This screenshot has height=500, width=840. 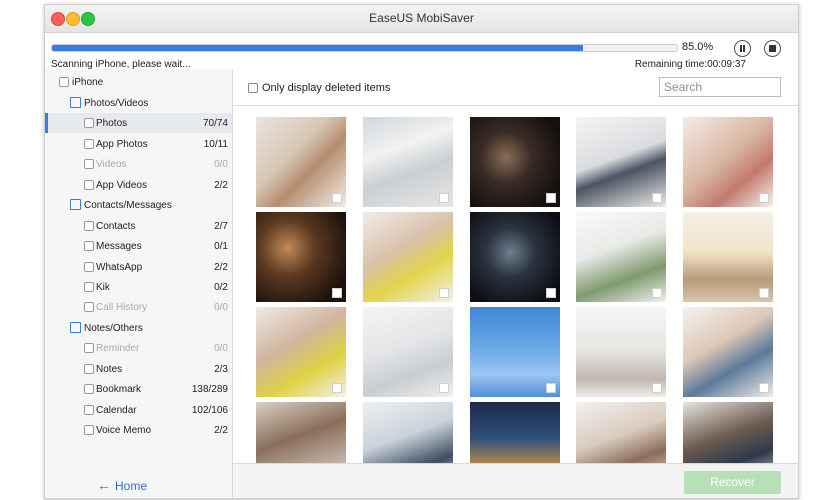 What do you see at coordinates (88, 82) in the screenshot?
I see `tree-root-label: iPhone` at bounding box center [88, 82].